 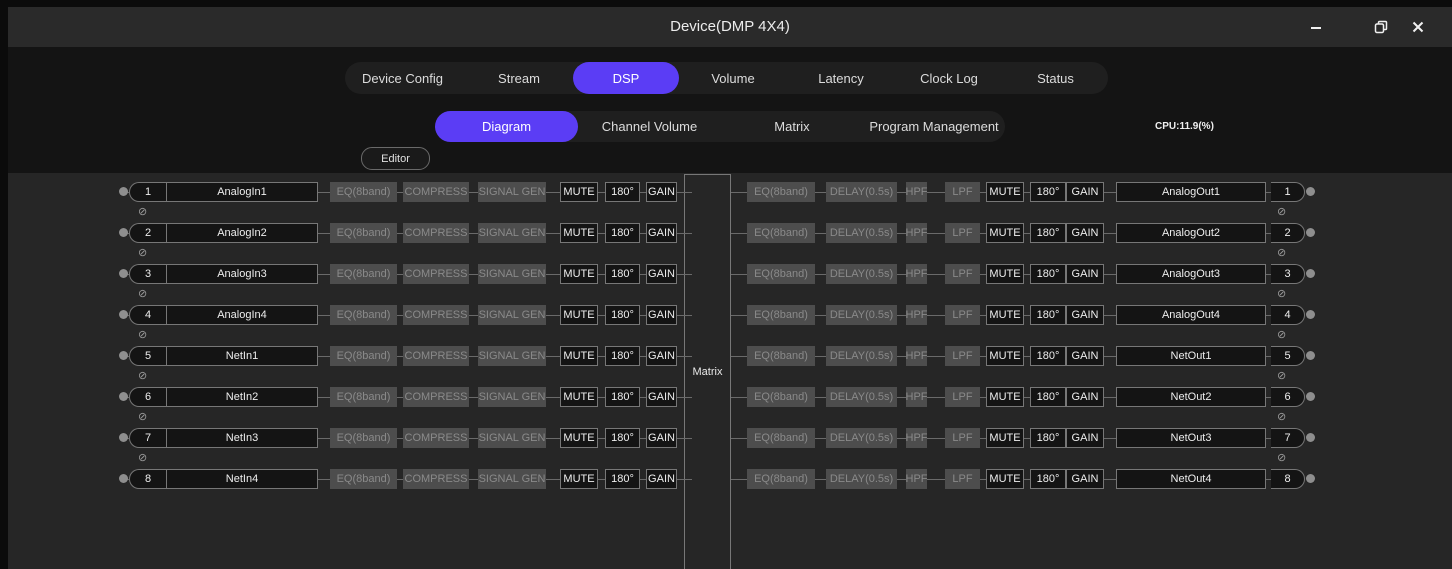 I want to click on output-channel-number: 4, so click(x=1288, y=315).